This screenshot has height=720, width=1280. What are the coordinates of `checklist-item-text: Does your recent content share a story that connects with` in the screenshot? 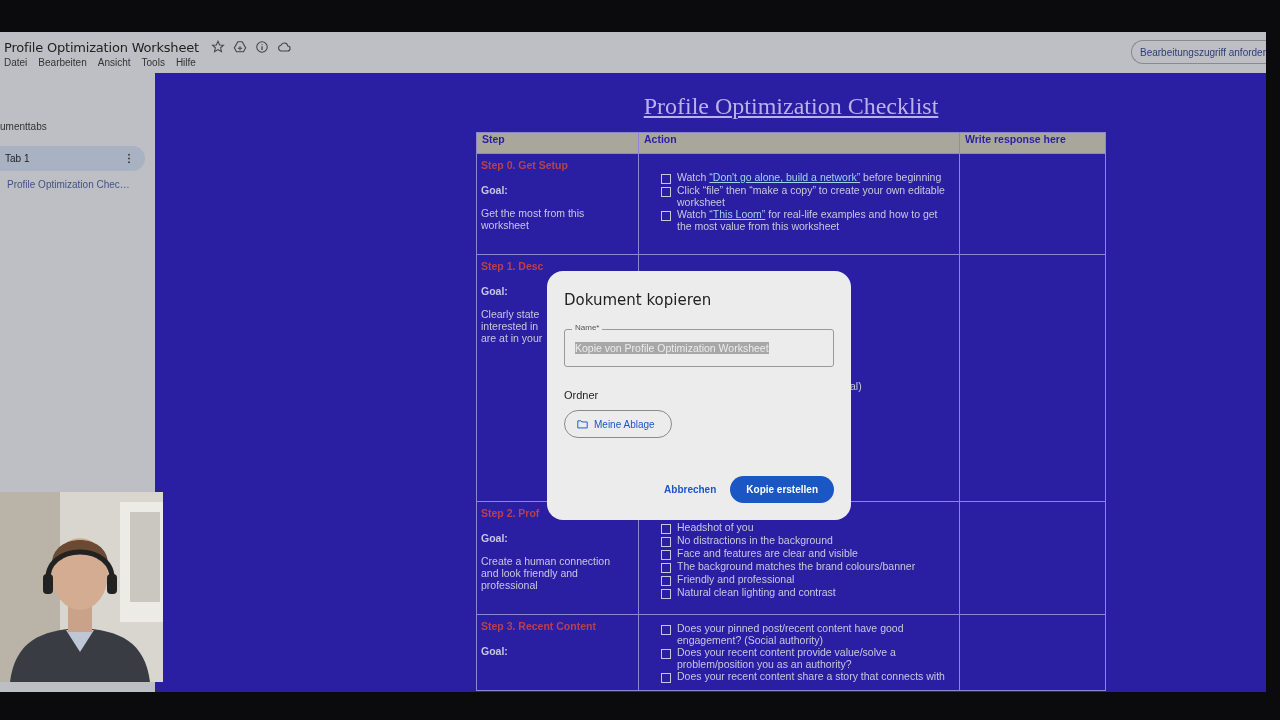 It's located at (811, 677).